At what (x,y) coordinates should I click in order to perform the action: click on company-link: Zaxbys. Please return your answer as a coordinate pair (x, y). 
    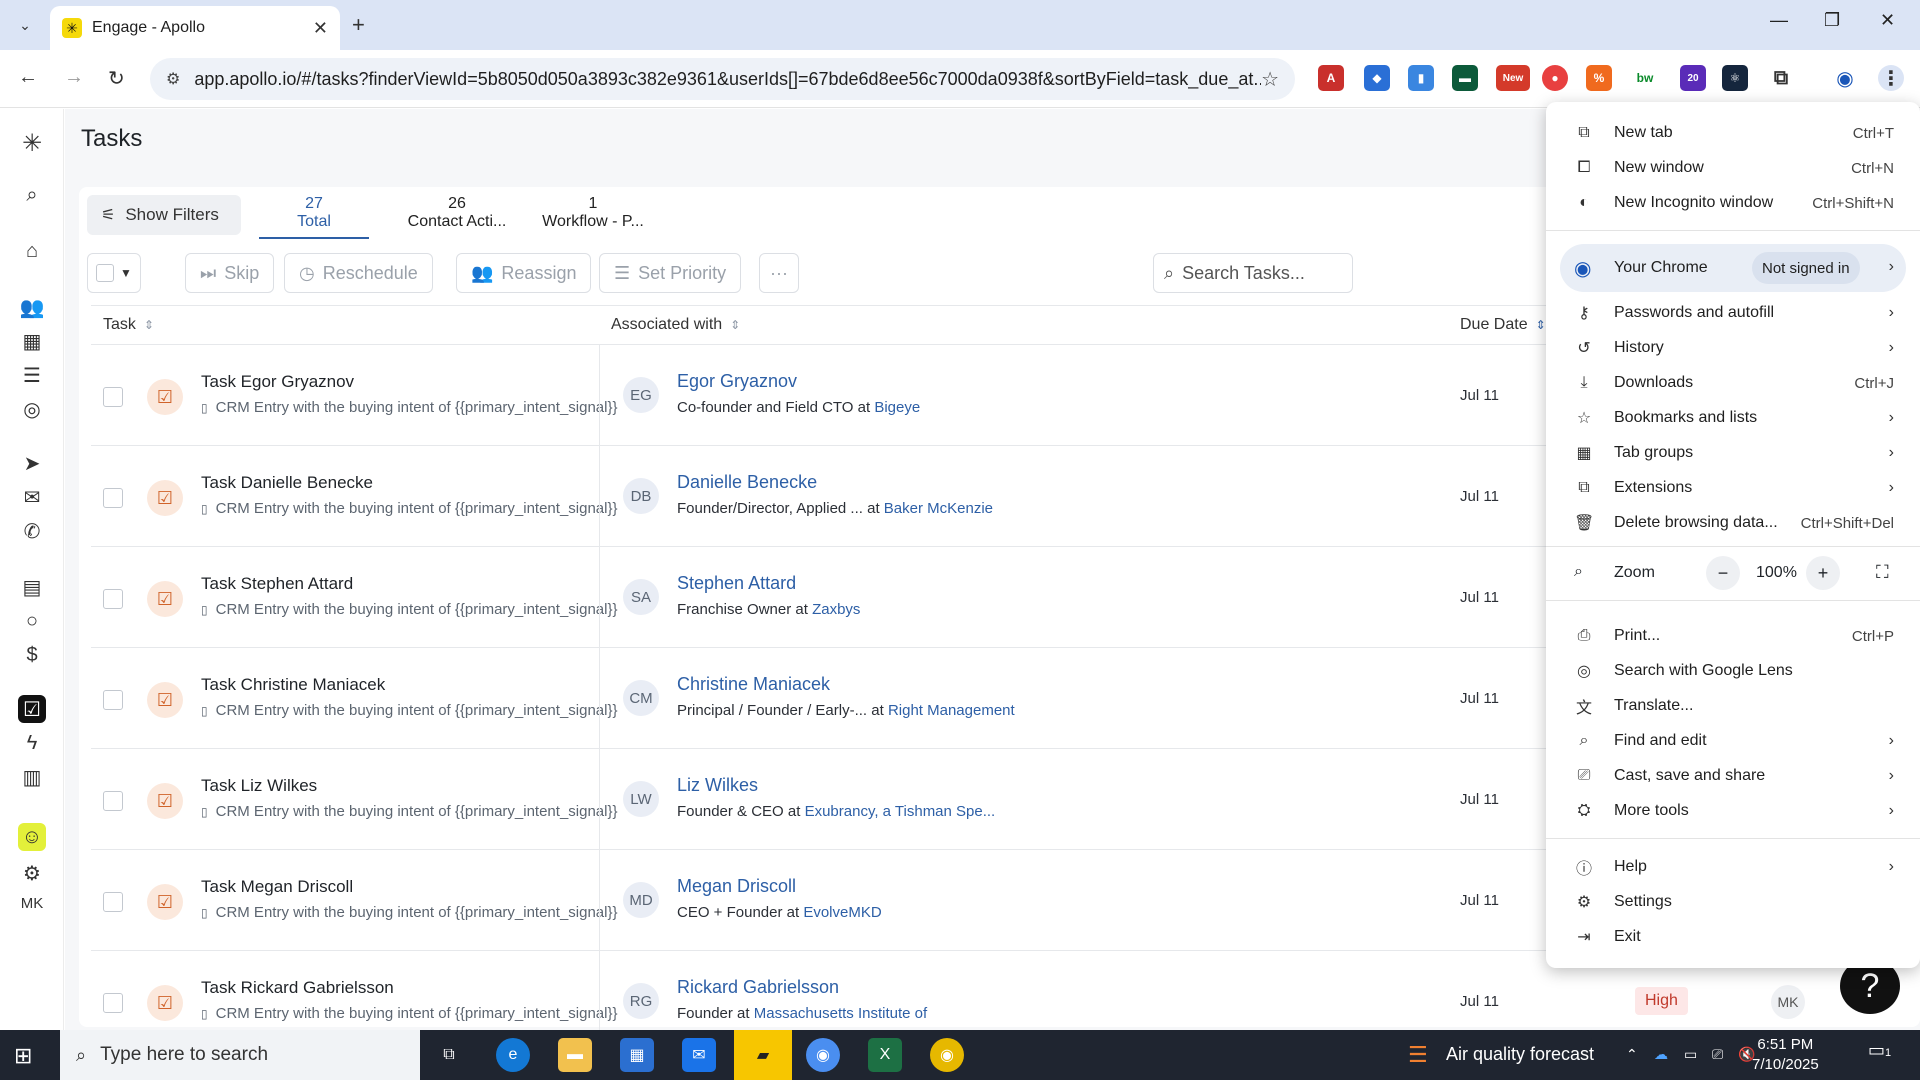
    Looking at the image, I should click on (836, 609).